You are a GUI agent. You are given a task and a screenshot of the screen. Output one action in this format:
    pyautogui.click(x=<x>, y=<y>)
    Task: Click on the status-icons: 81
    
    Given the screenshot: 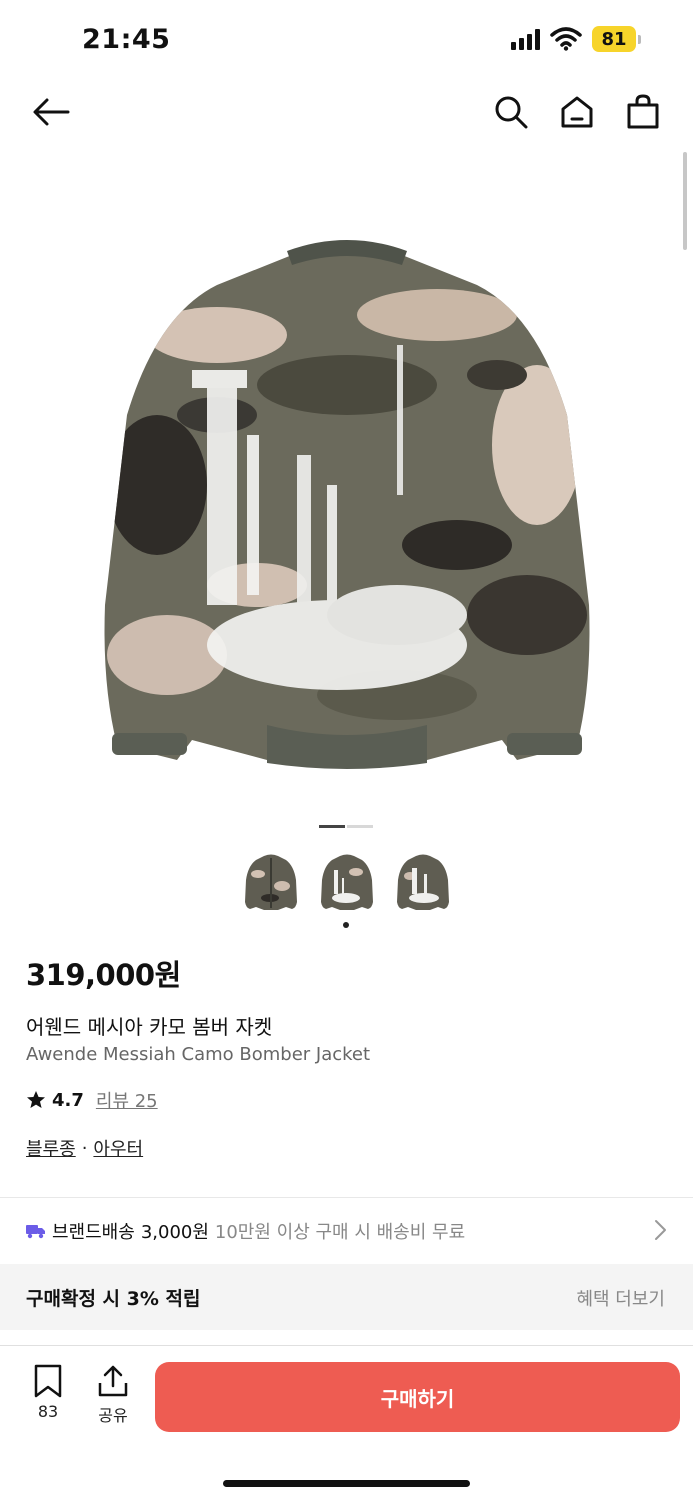 What is the action you would take?
    pyautogui.click(x=576, y=39)
    